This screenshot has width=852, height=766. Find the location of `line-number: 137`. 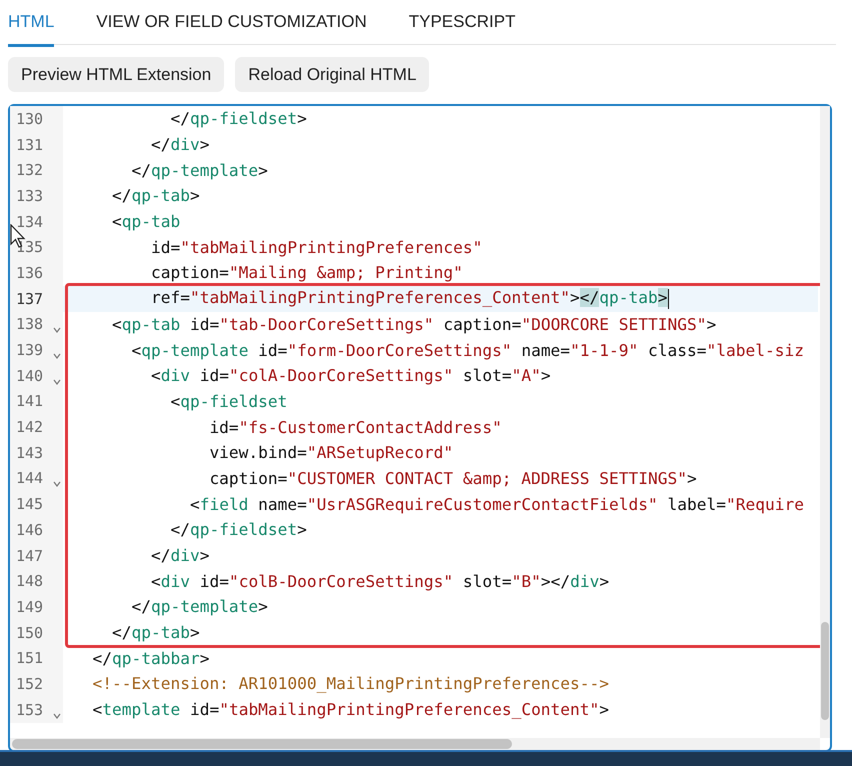

line-number: 137 is located at coordinates (29, 299).